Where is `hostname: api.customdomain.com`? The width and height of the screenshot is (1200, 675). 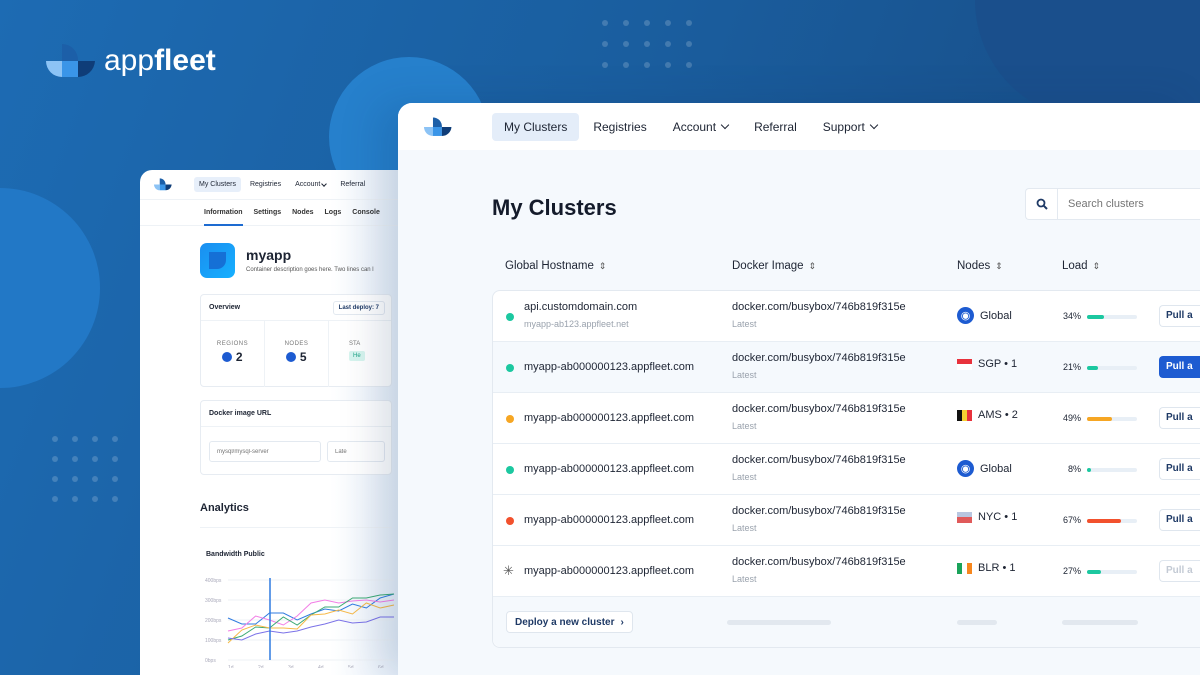
hostname: api.customdomain.com is located at coordinates (580, 307).